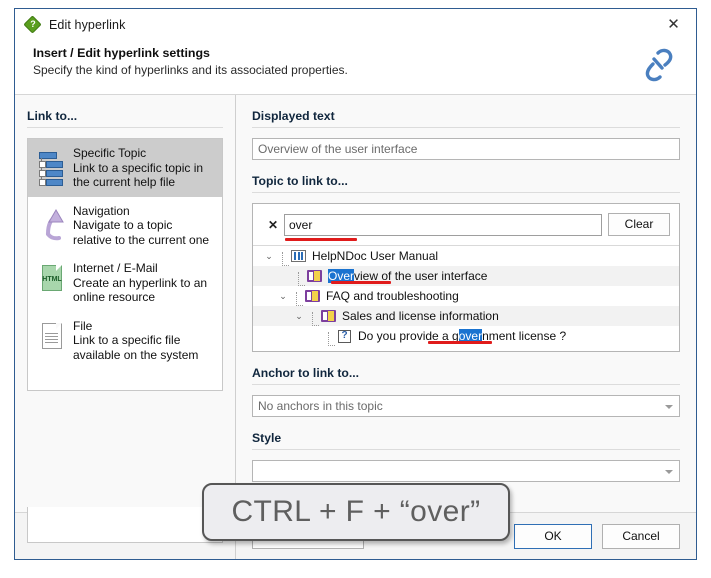  Describe the element at coordinates (320, 406) in the screenshot. I see `anchor-dropdown-value: No anchors in this topic` at that location.